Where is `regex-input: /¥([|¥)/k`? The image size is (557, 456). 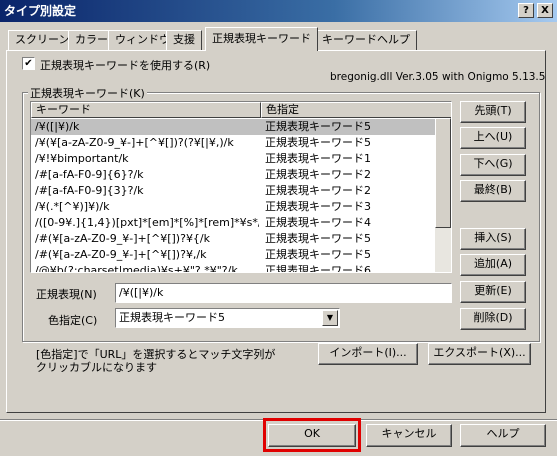
regex-input: /¥([|¥)/k is located at coordinates (283, 293).